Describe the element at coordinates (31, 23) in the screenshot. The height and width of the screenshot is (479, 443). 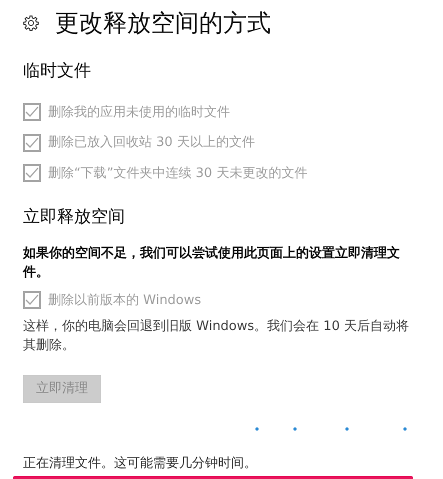
I see `settings-icon` at that location.